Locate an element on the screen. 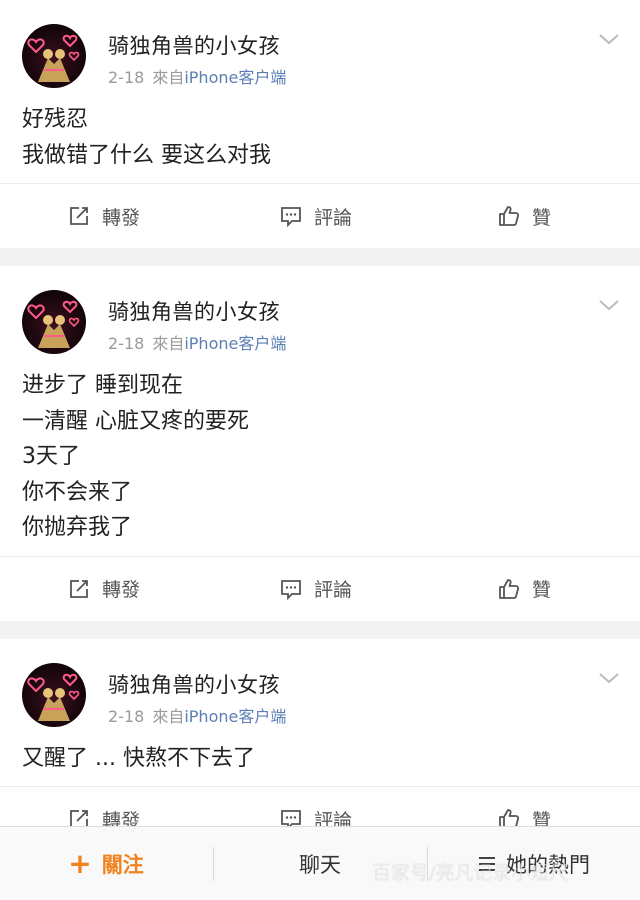 Image resolution: width=640 pixels, height=900 pixels. post-line: 3天了 is located at coordinates (51, 456).